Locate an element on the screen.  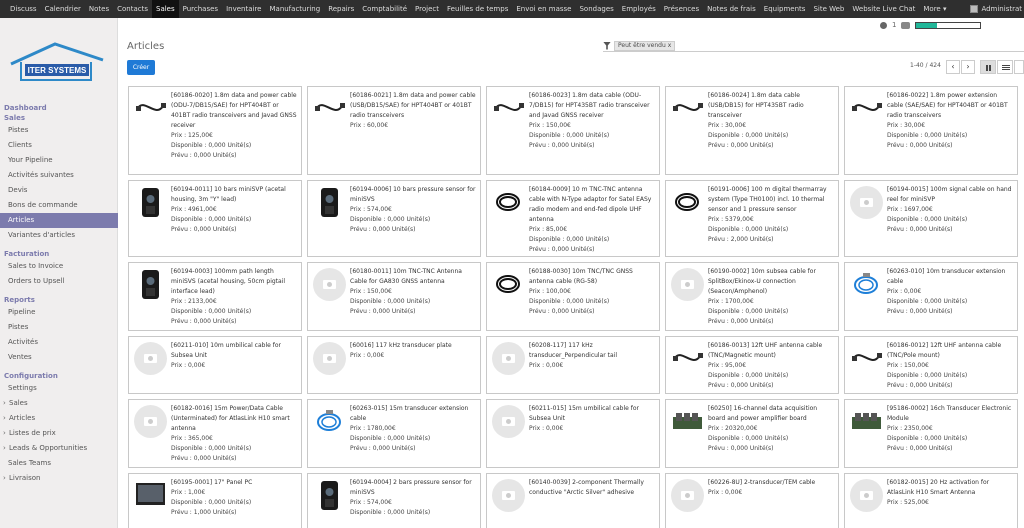
user-menu: Administrat is located at coordinates (996, 9).